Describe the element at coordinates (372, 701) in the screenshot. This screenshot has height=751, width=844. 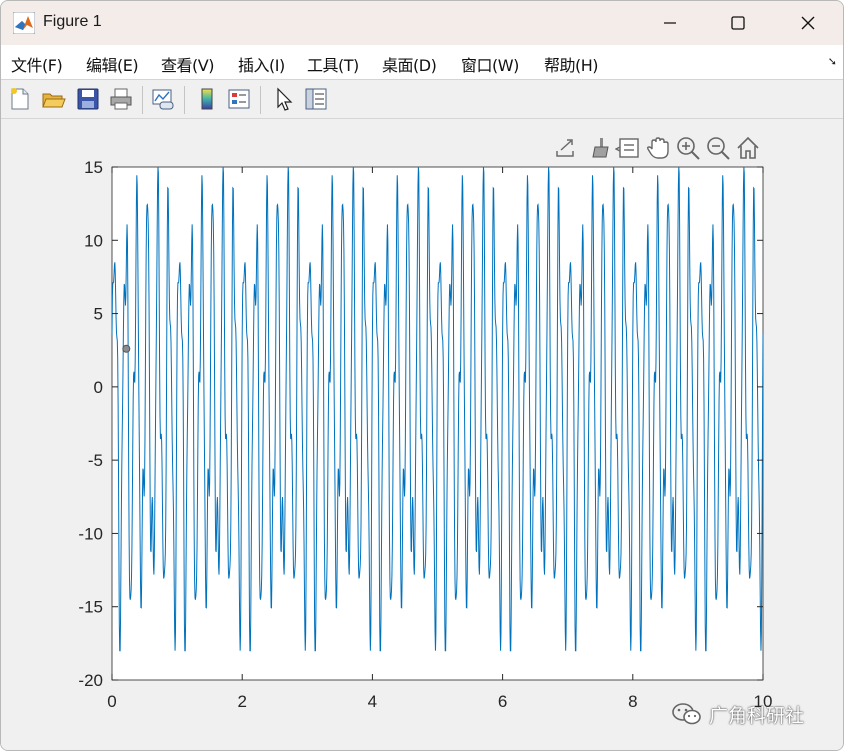
I see `x-tick-label: 4` at that location.